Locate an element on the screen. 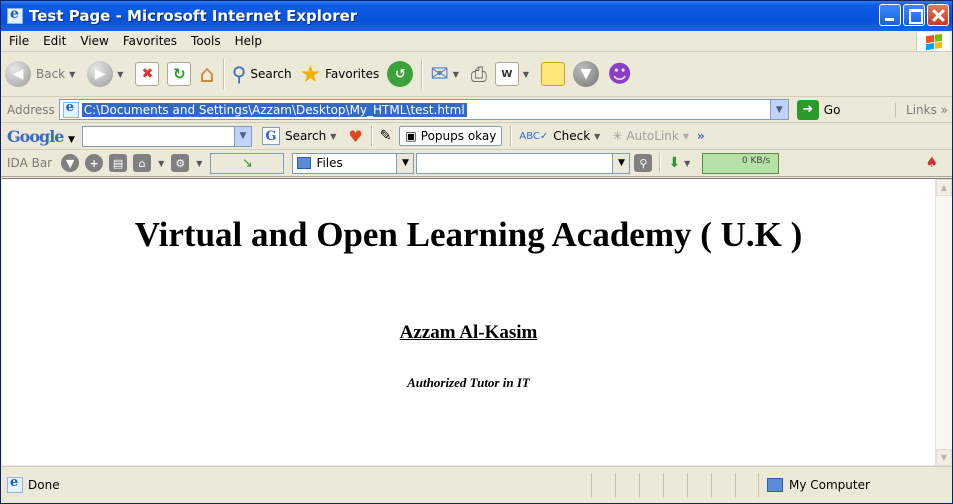 The image size is (953, 504). popups-button: ▣ Popups okay is located at coordinates (451, 136).